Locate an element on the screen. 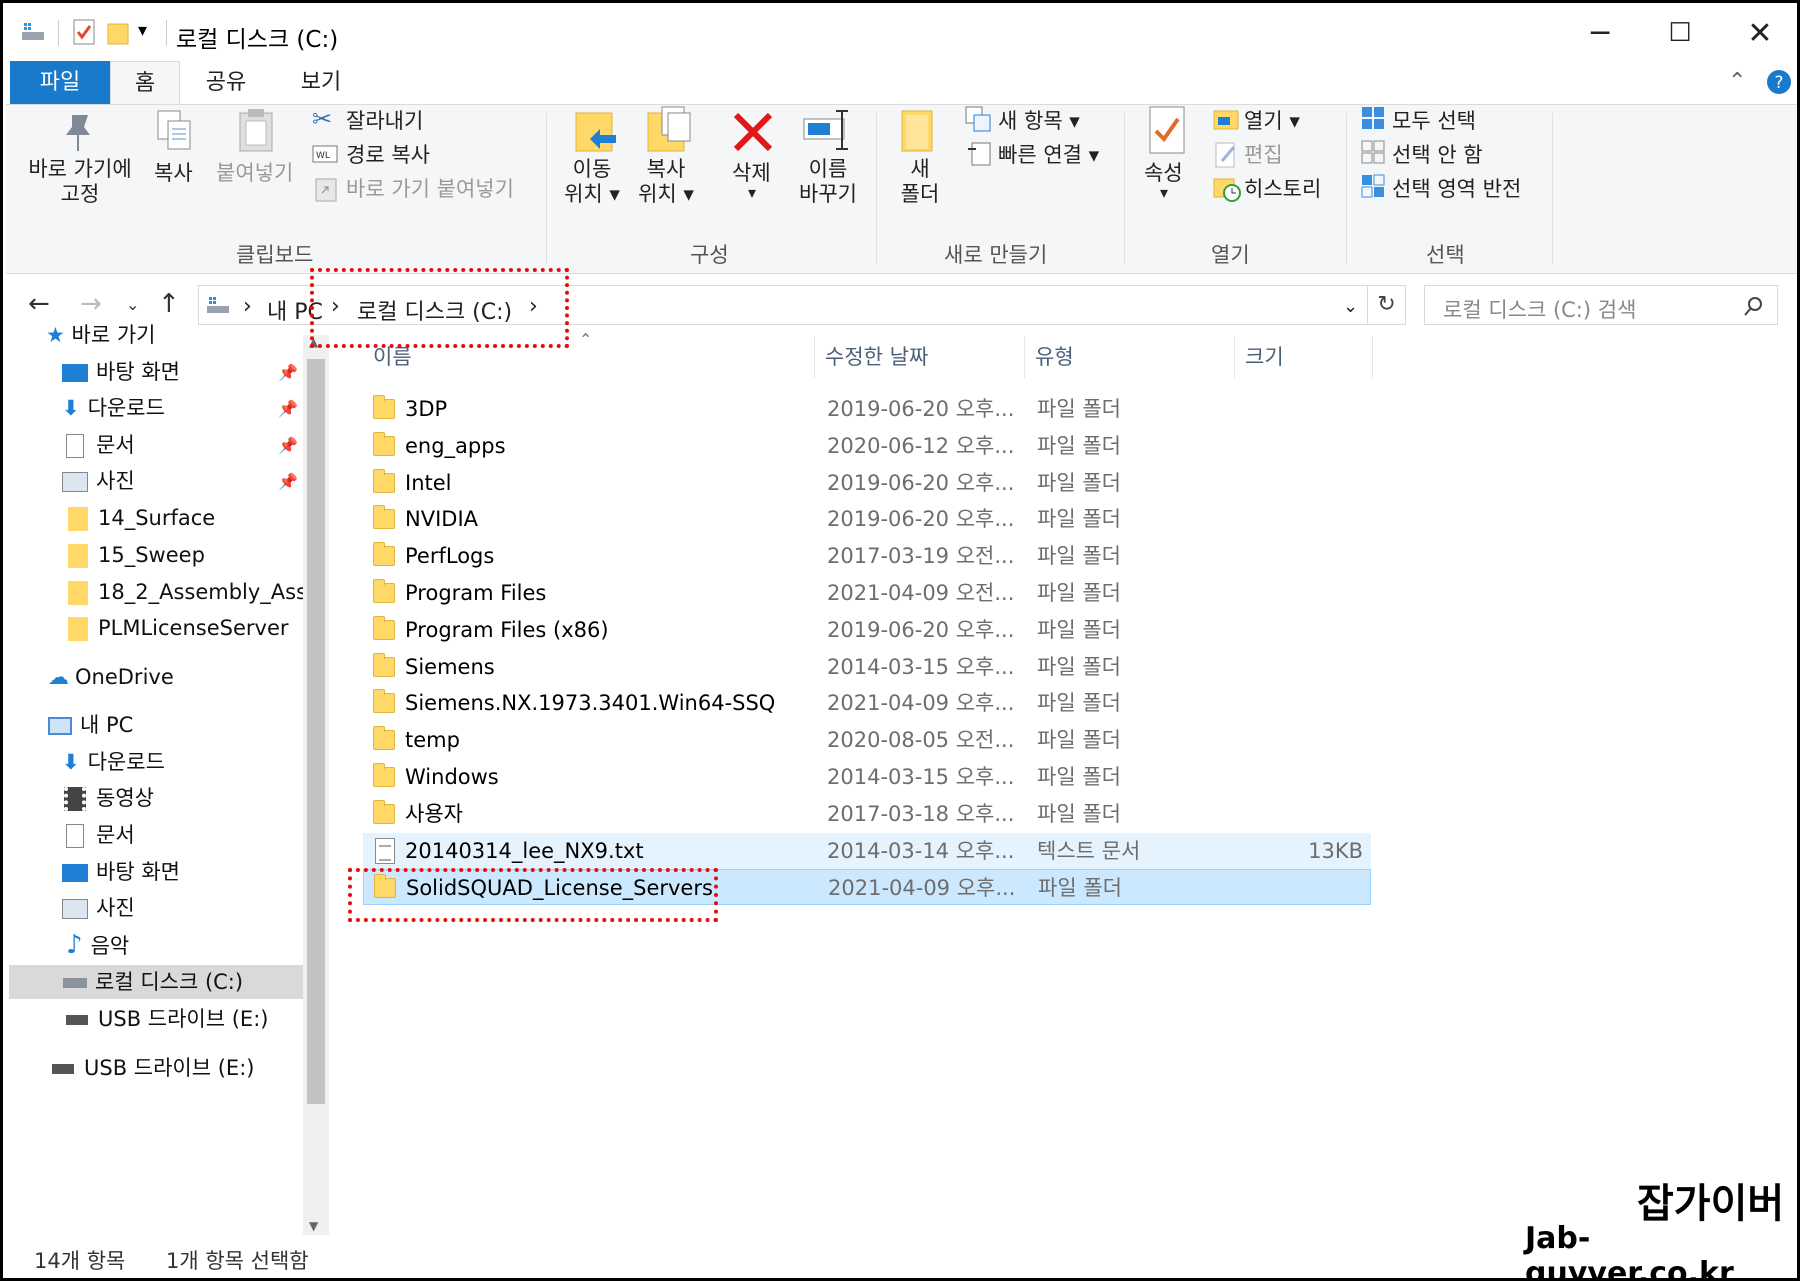  history-button: 히스토리 is located at coordinates (1282, 188).